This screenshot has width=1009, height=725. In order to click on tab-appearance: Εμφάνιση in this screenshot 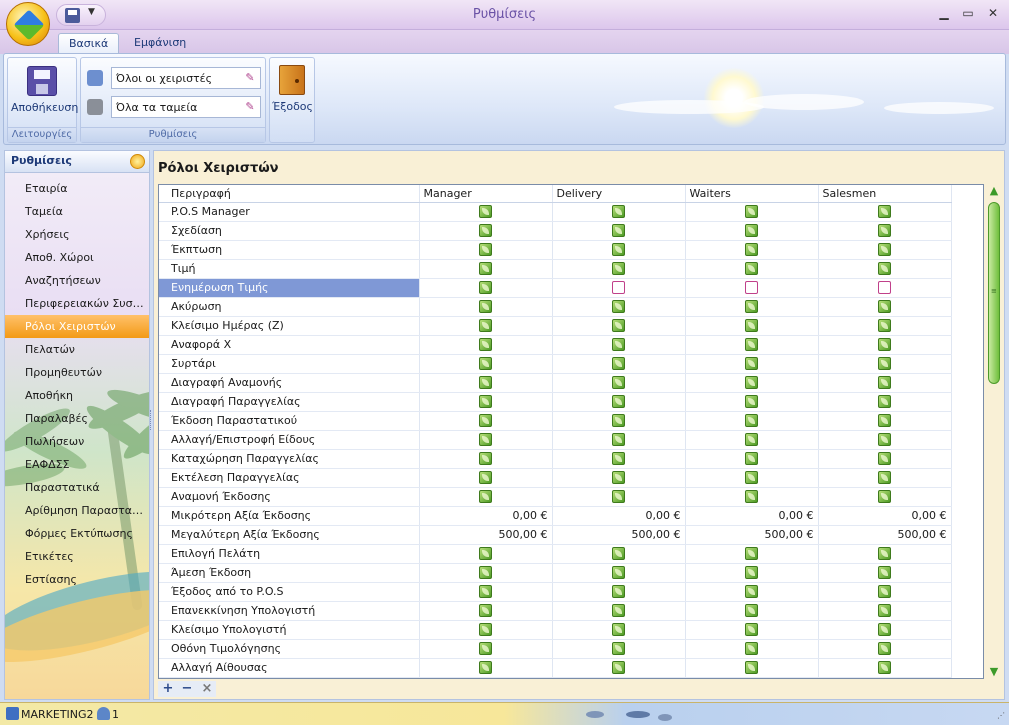, I will do `click(160, 43)`.